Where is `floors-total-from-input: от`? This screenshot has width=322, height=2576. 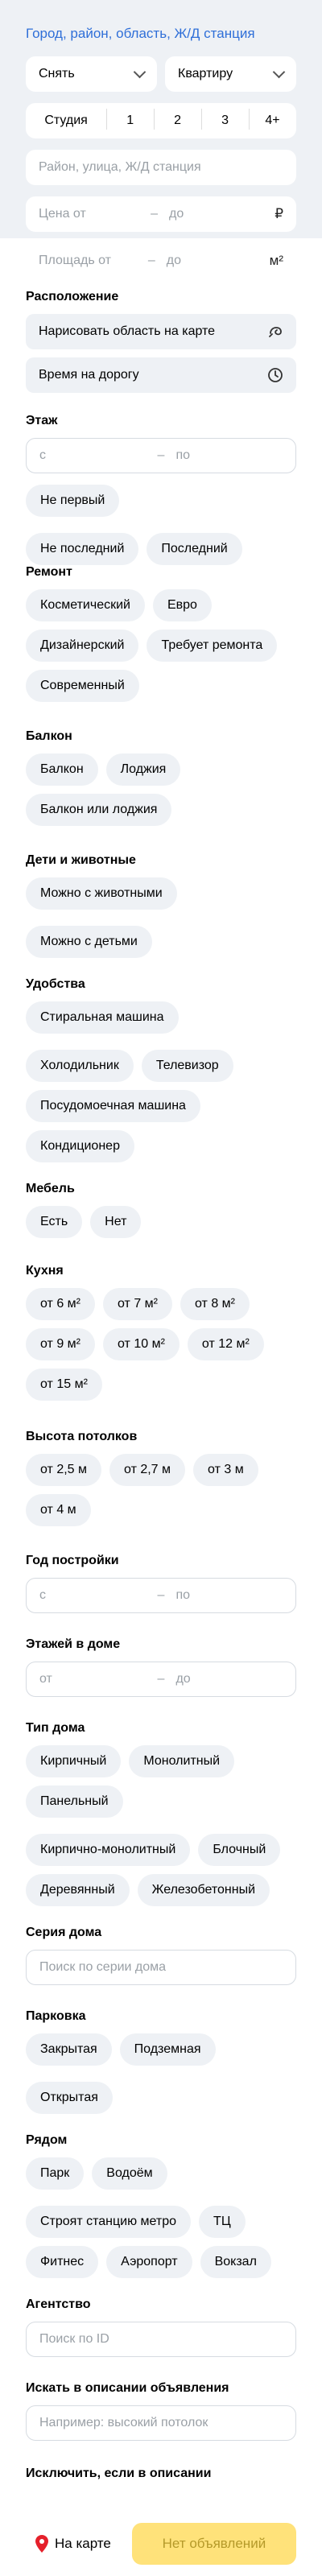 floors-total-from-input: от is located at coordinates (93, 1679).